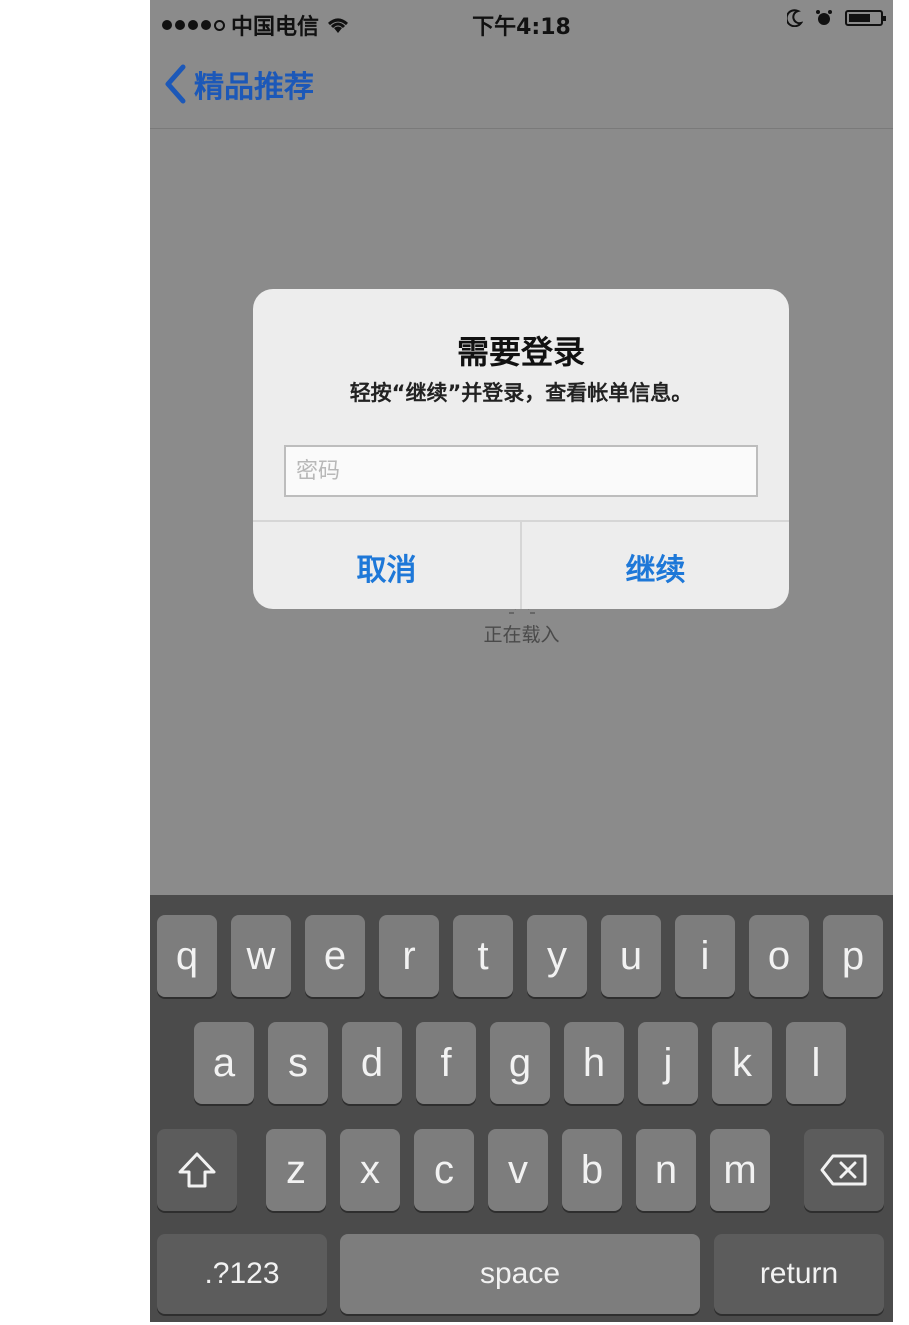 The width and height of the screenshot is (909, 1325). Describe the element at coordinates (296, 1170) in the screenshot. I see `key-z: z` at that location.